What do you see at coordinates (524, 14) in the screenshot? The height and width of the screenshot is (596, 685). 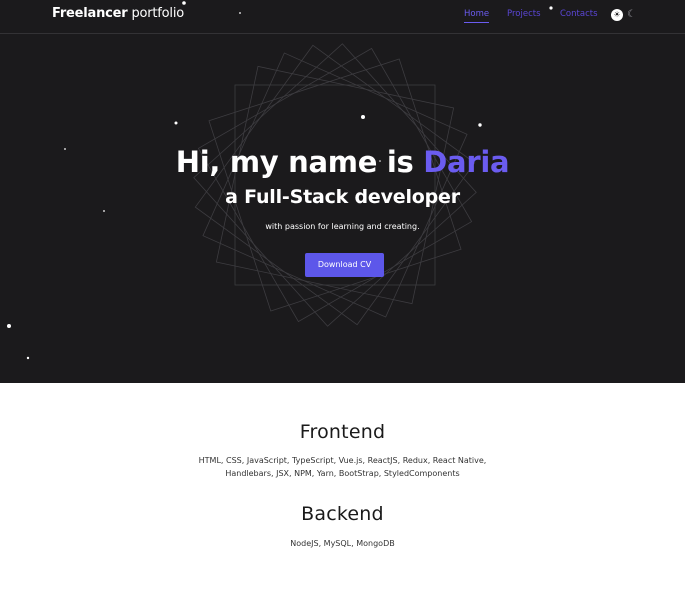 I see `nav-projects-link: Projects` at bounding box center [524, 14].